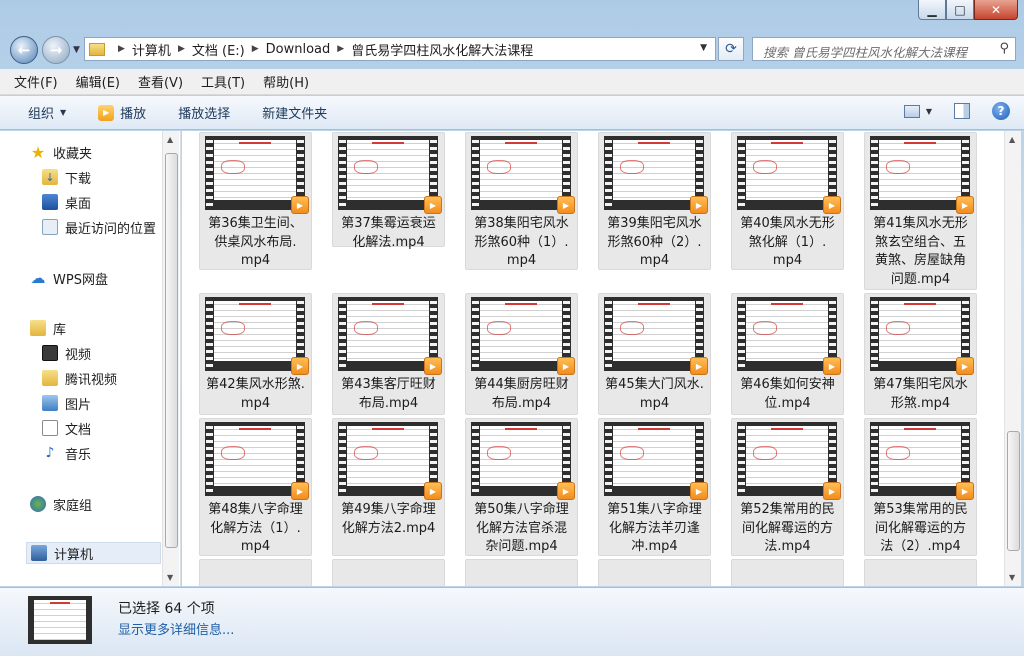 The height and width of the screenshot is (656, 1024). I want to click on back-button: ←, so click(24, 50).